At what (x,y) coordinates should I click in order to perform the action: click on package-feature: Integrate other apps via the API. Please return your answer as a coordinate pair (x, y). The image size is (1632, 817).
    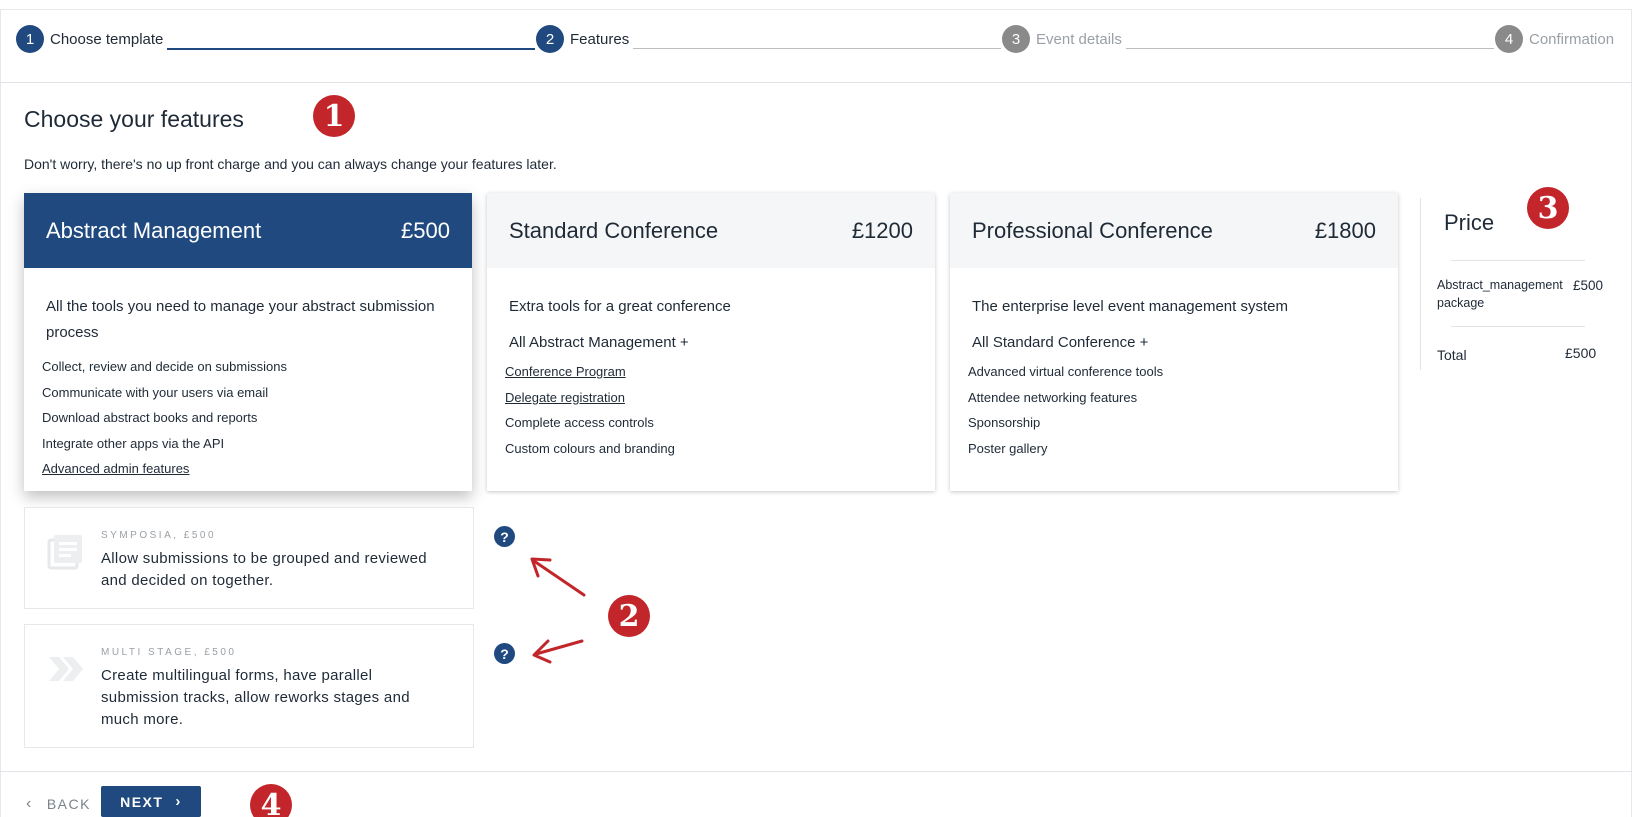
    Looking at the image, I should click on (133, 443).